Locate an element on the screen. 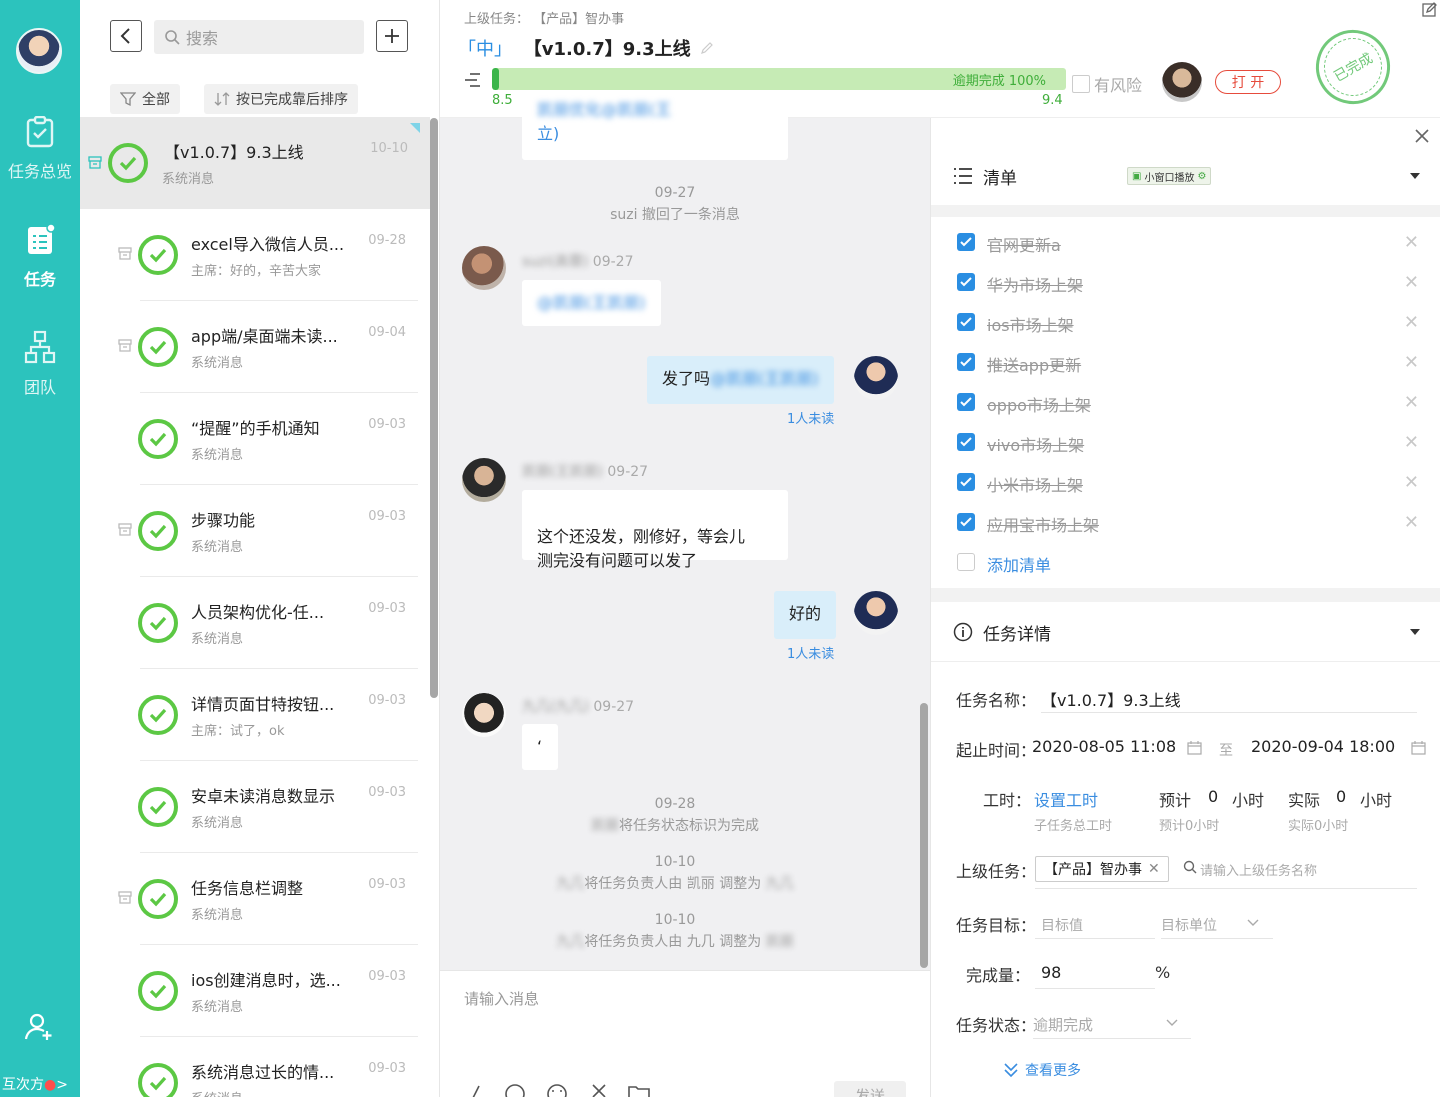 The width and height of the screenshot is (1440, 1097). nav-tasks: 任务 is located at coordinates (40, 257).